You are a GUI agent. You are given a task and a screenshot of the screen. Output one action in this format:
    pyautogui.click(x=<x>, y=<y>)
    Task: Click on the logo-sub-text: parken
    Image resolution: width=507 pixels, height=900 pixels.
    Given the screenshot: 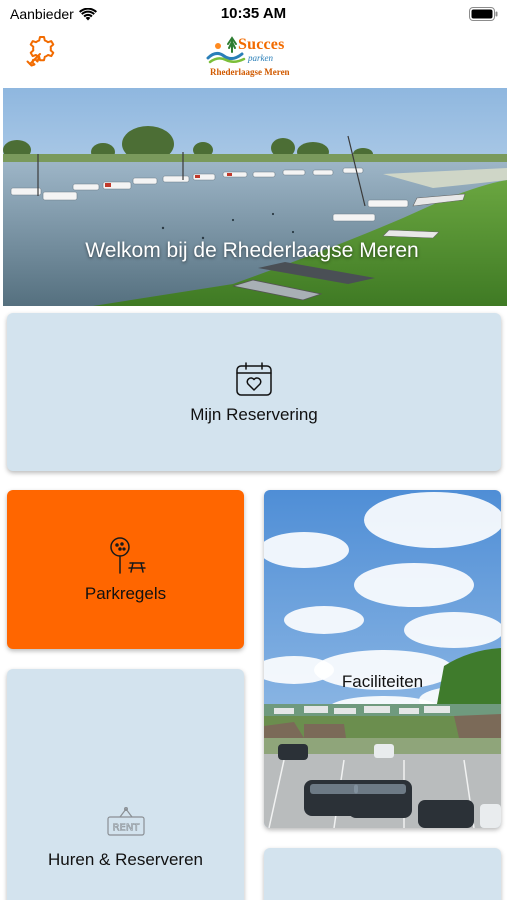 What is the action you would take?
    pyautogui.click(x=260, y=58)
    